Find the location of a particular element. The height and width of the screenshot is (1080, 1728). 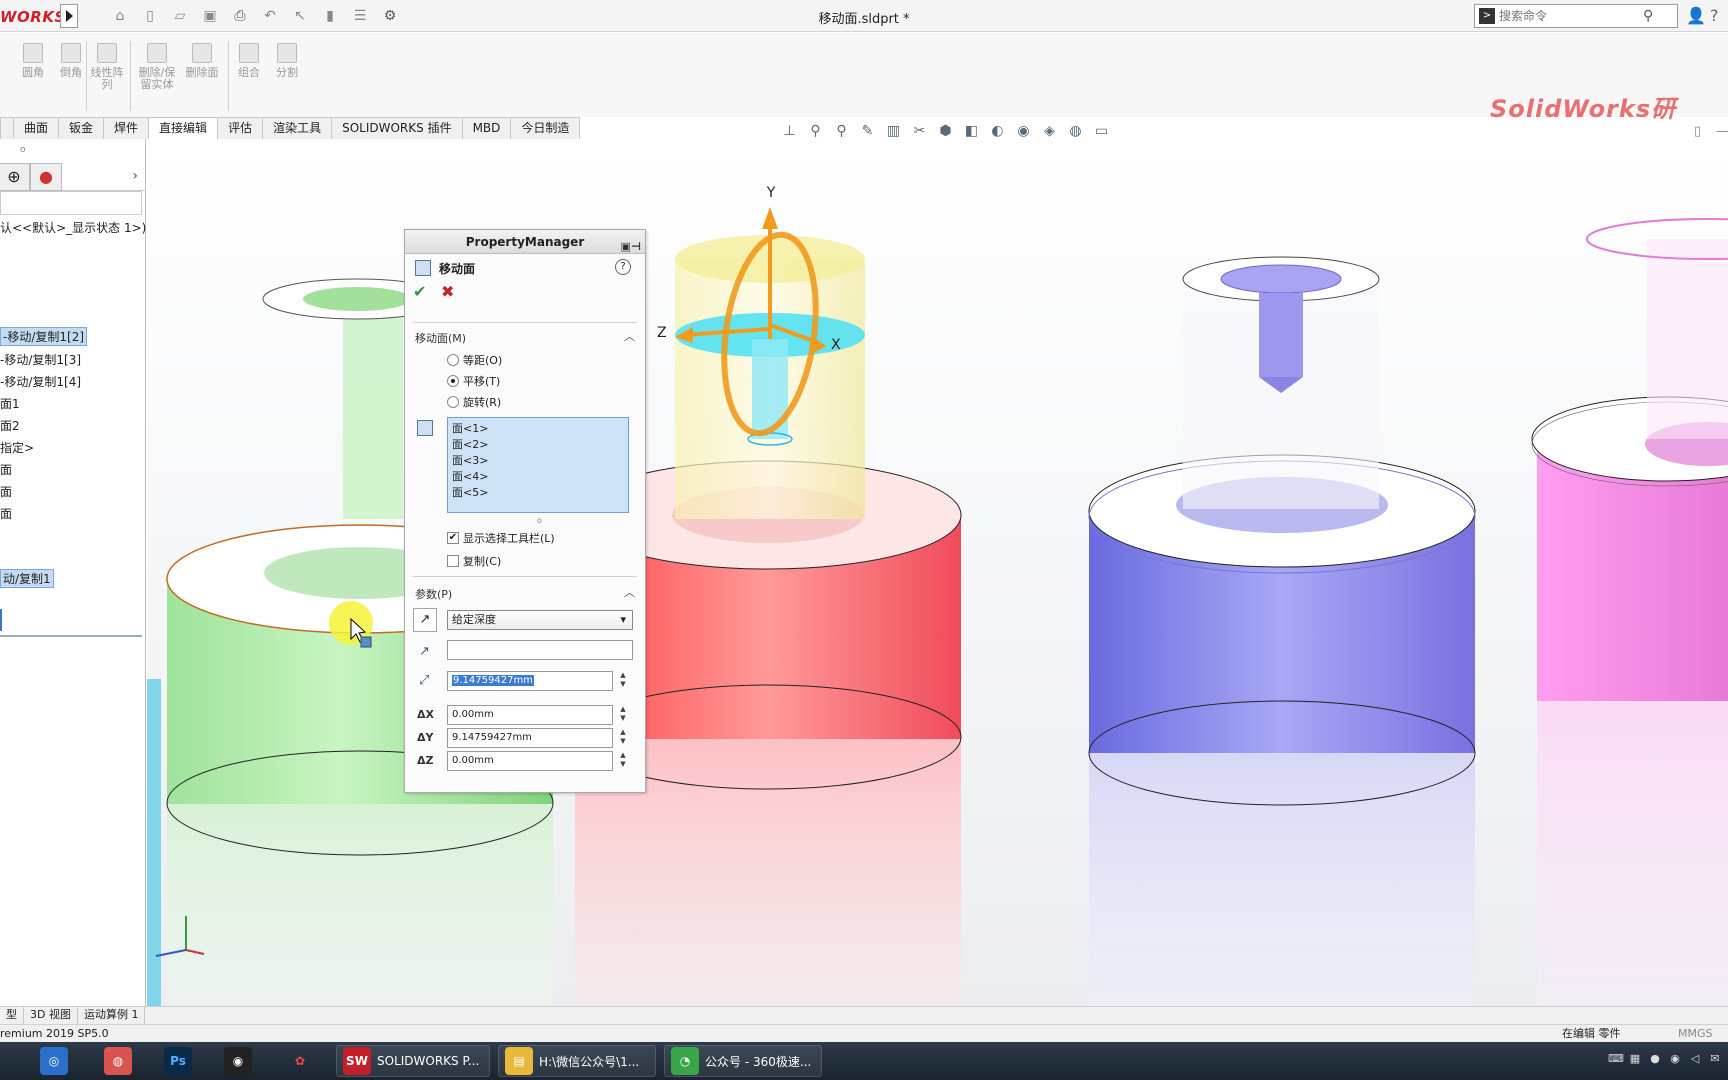

dynamic-annotation-icon: ✂ is located at coordinates (919, 131).